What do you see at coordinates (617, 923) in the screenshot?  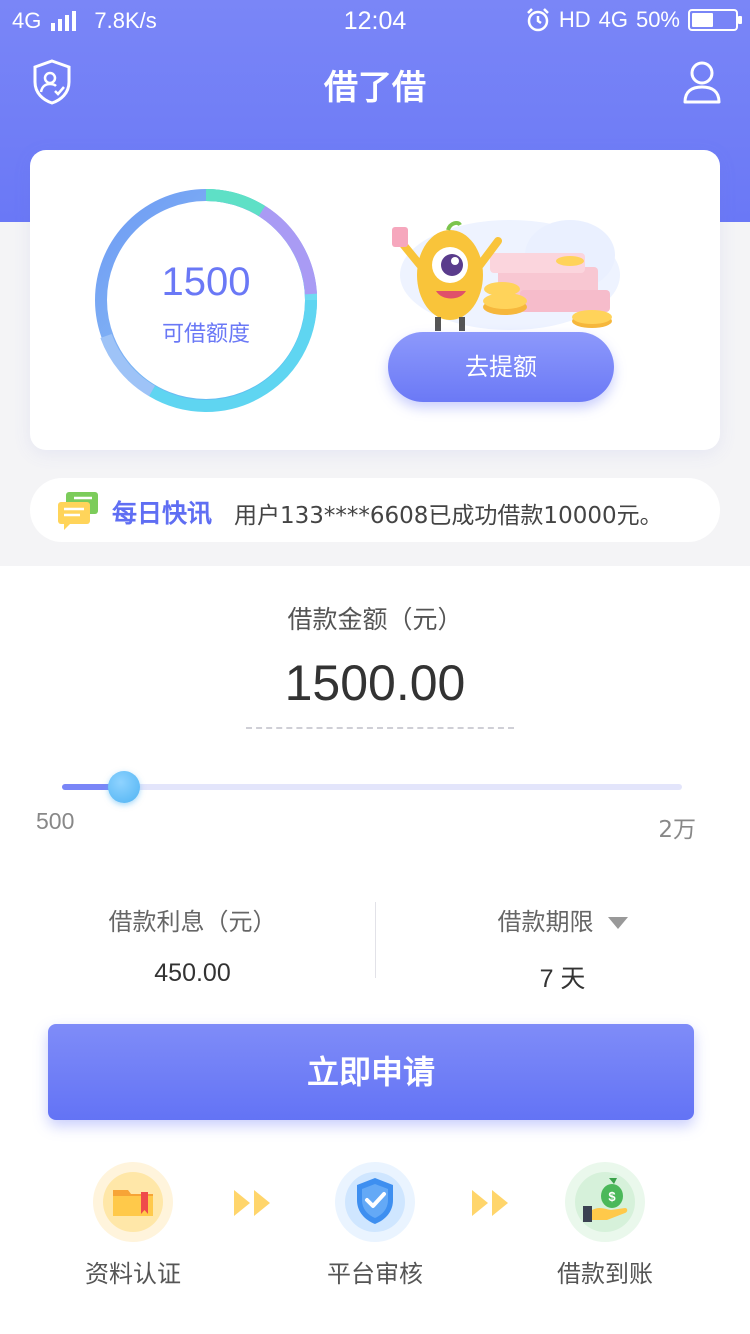 I see `caret-down-icon` at bounding box center [617, 923].